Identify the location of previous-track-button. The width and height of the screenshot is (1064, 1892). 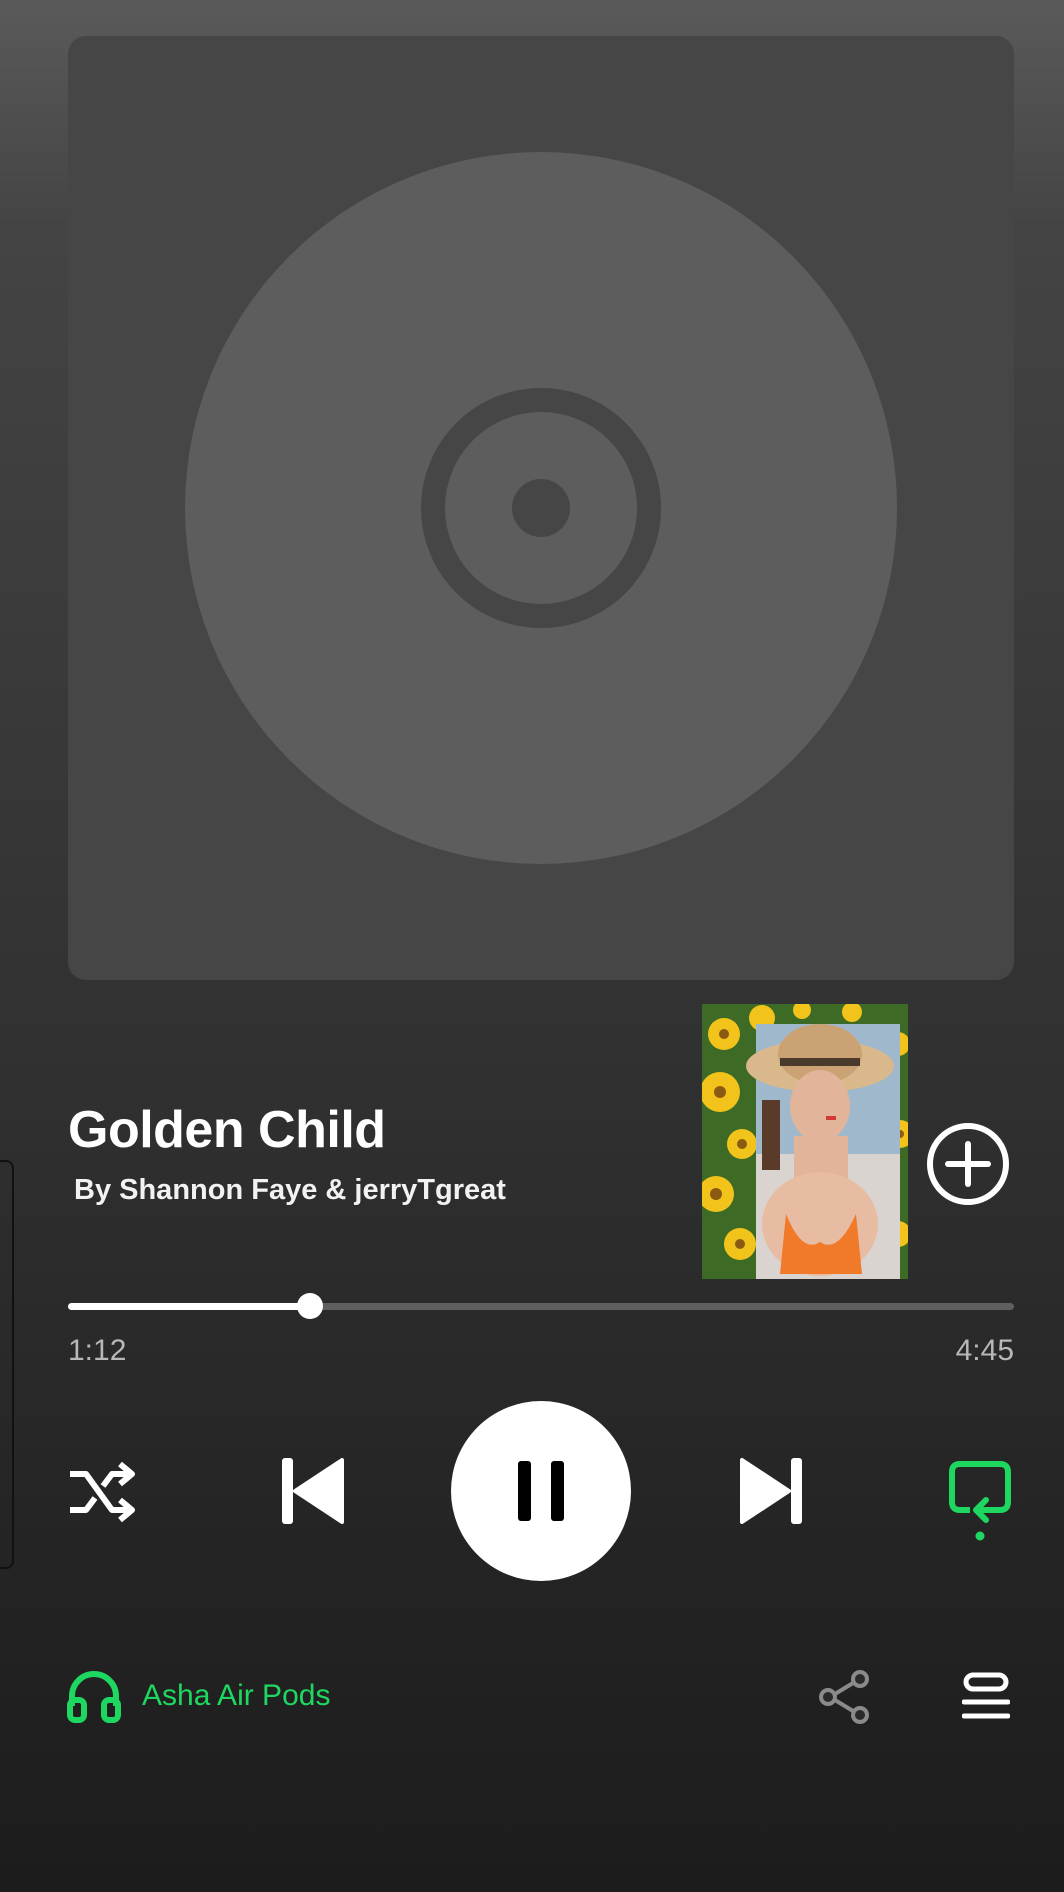
(312, 1491).